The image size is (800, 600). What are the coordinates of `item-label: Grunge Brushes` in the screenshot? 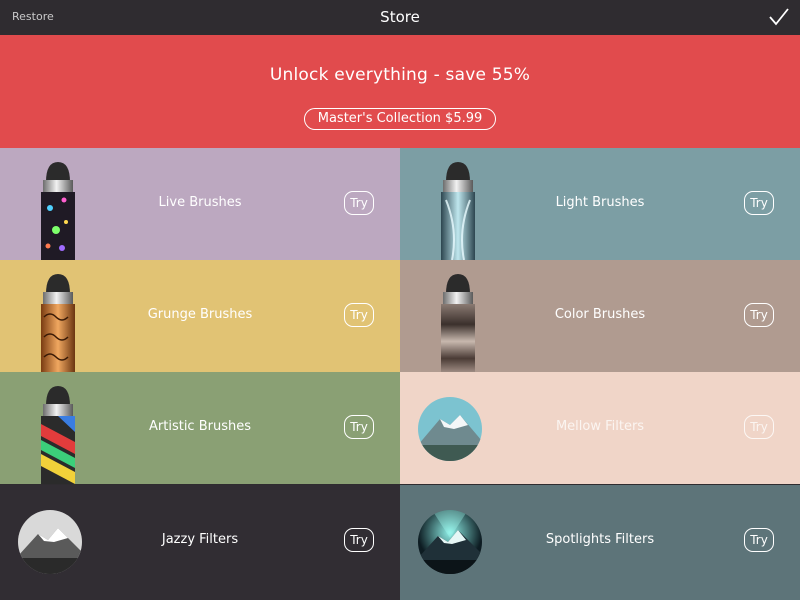 It's located at (200, 314).